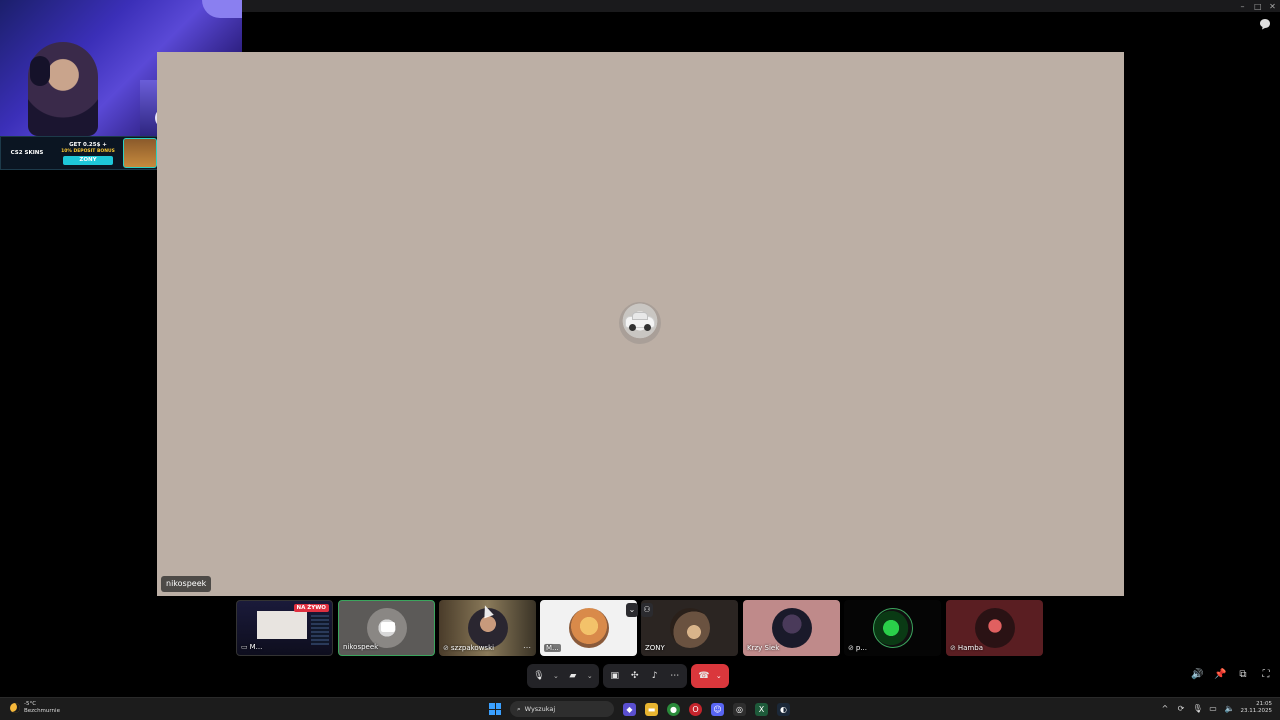  Describe the element at coordinates (673, 709) in the screenshot. I see `chrome-icon: ●` at that location.